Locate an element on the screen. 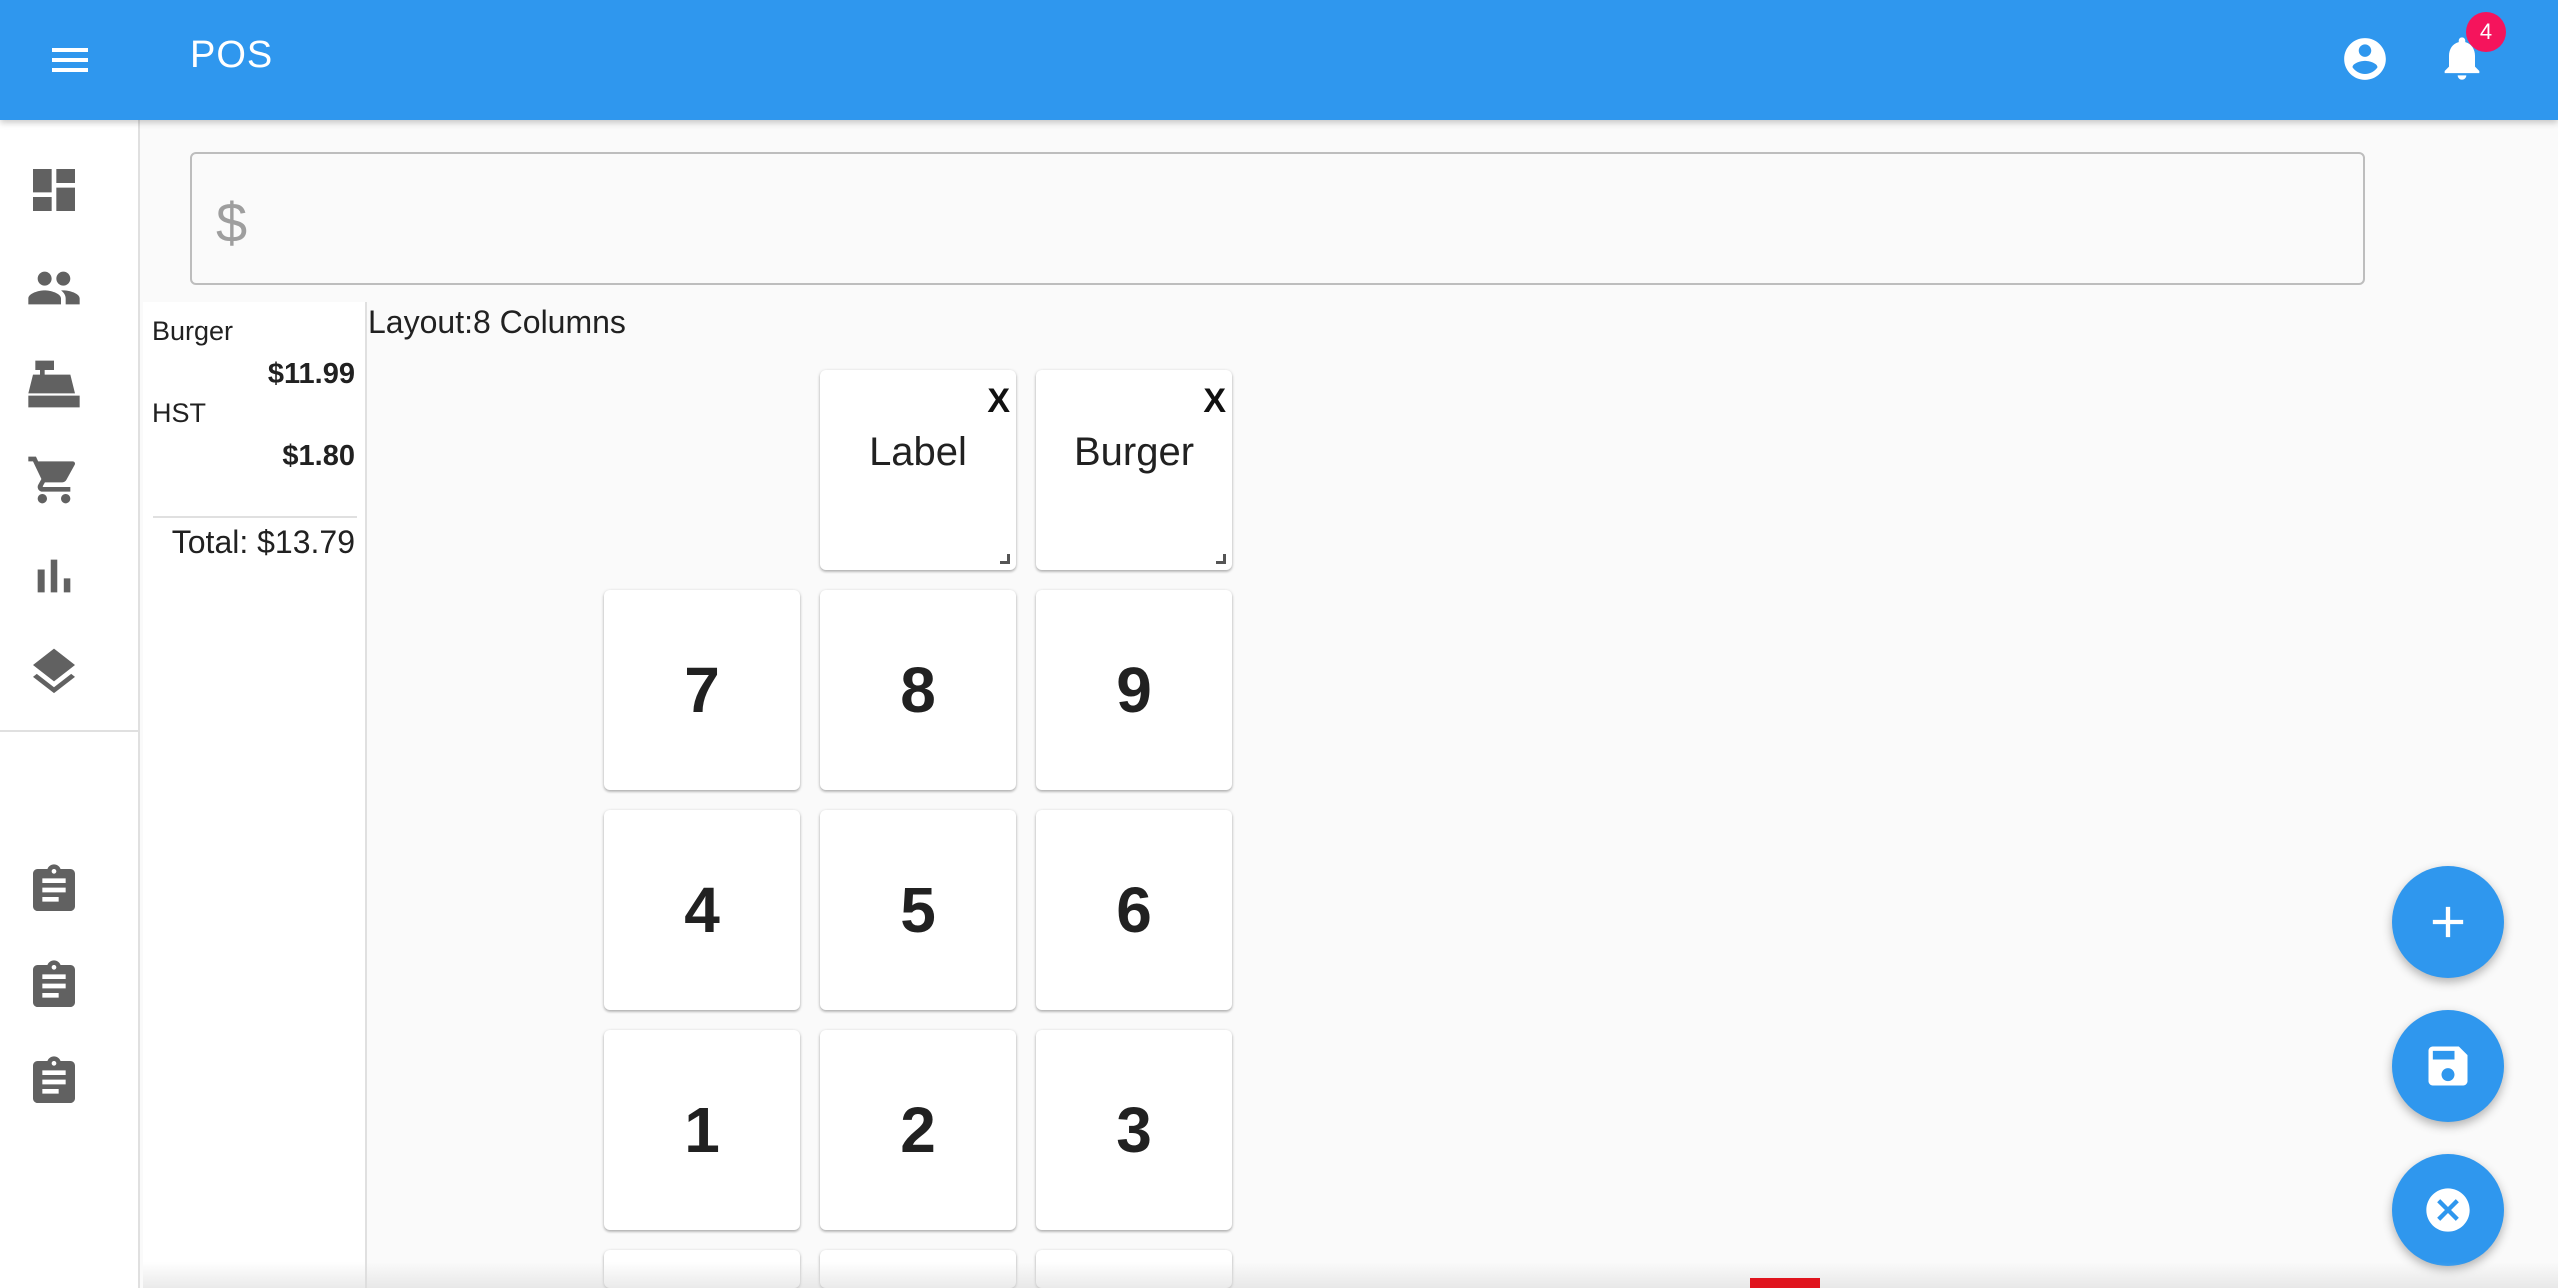 This screenshot has width=2558, height=1288. sidebar is located at coordinates (70, 704).